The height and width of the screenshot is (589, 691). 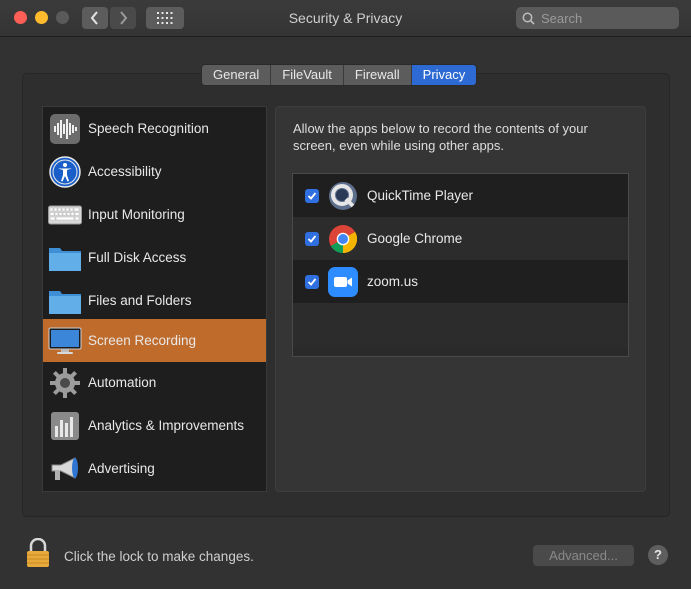 I want to click on sidebar-item-speech-recognition: Speech Recognition, so click(x=154, y=128).